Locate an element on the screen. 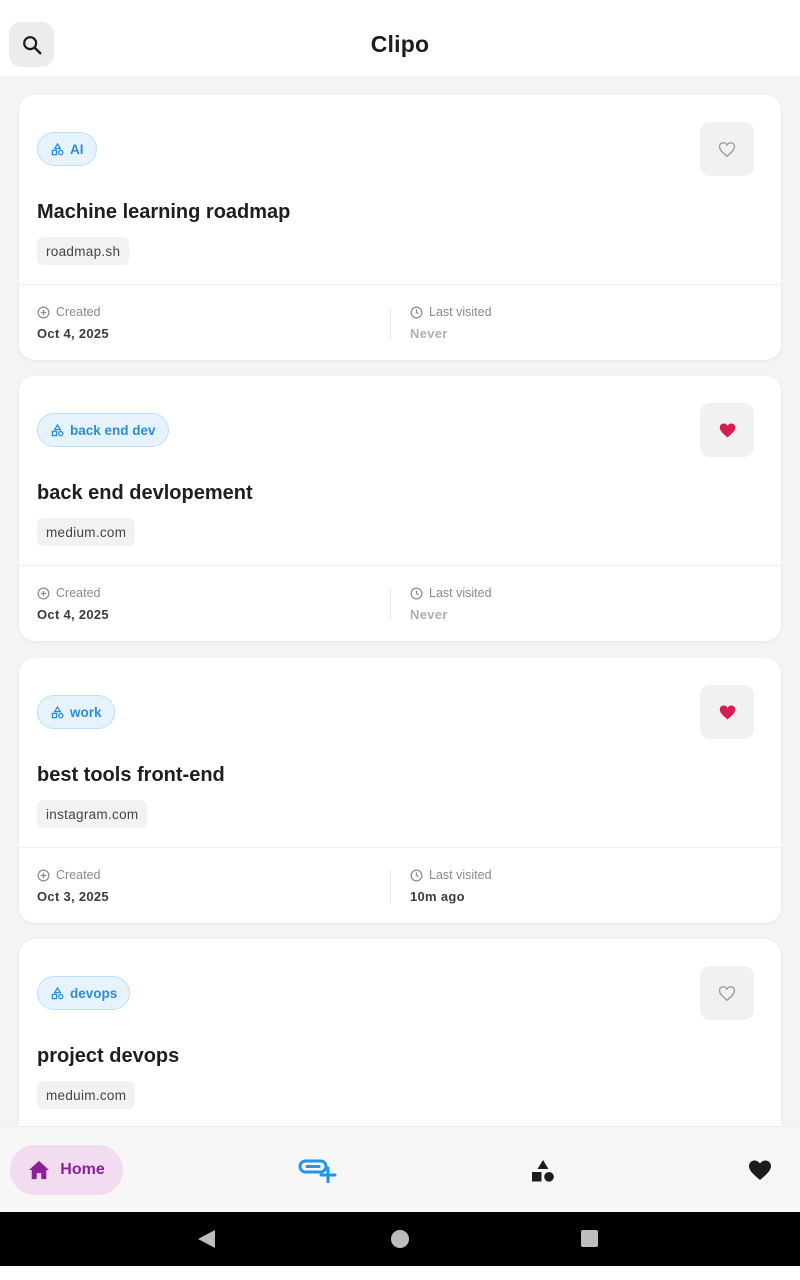 The width and height of the screenshot is (800, 1280). nav-categories-button is located at coordinates (543, 1171).